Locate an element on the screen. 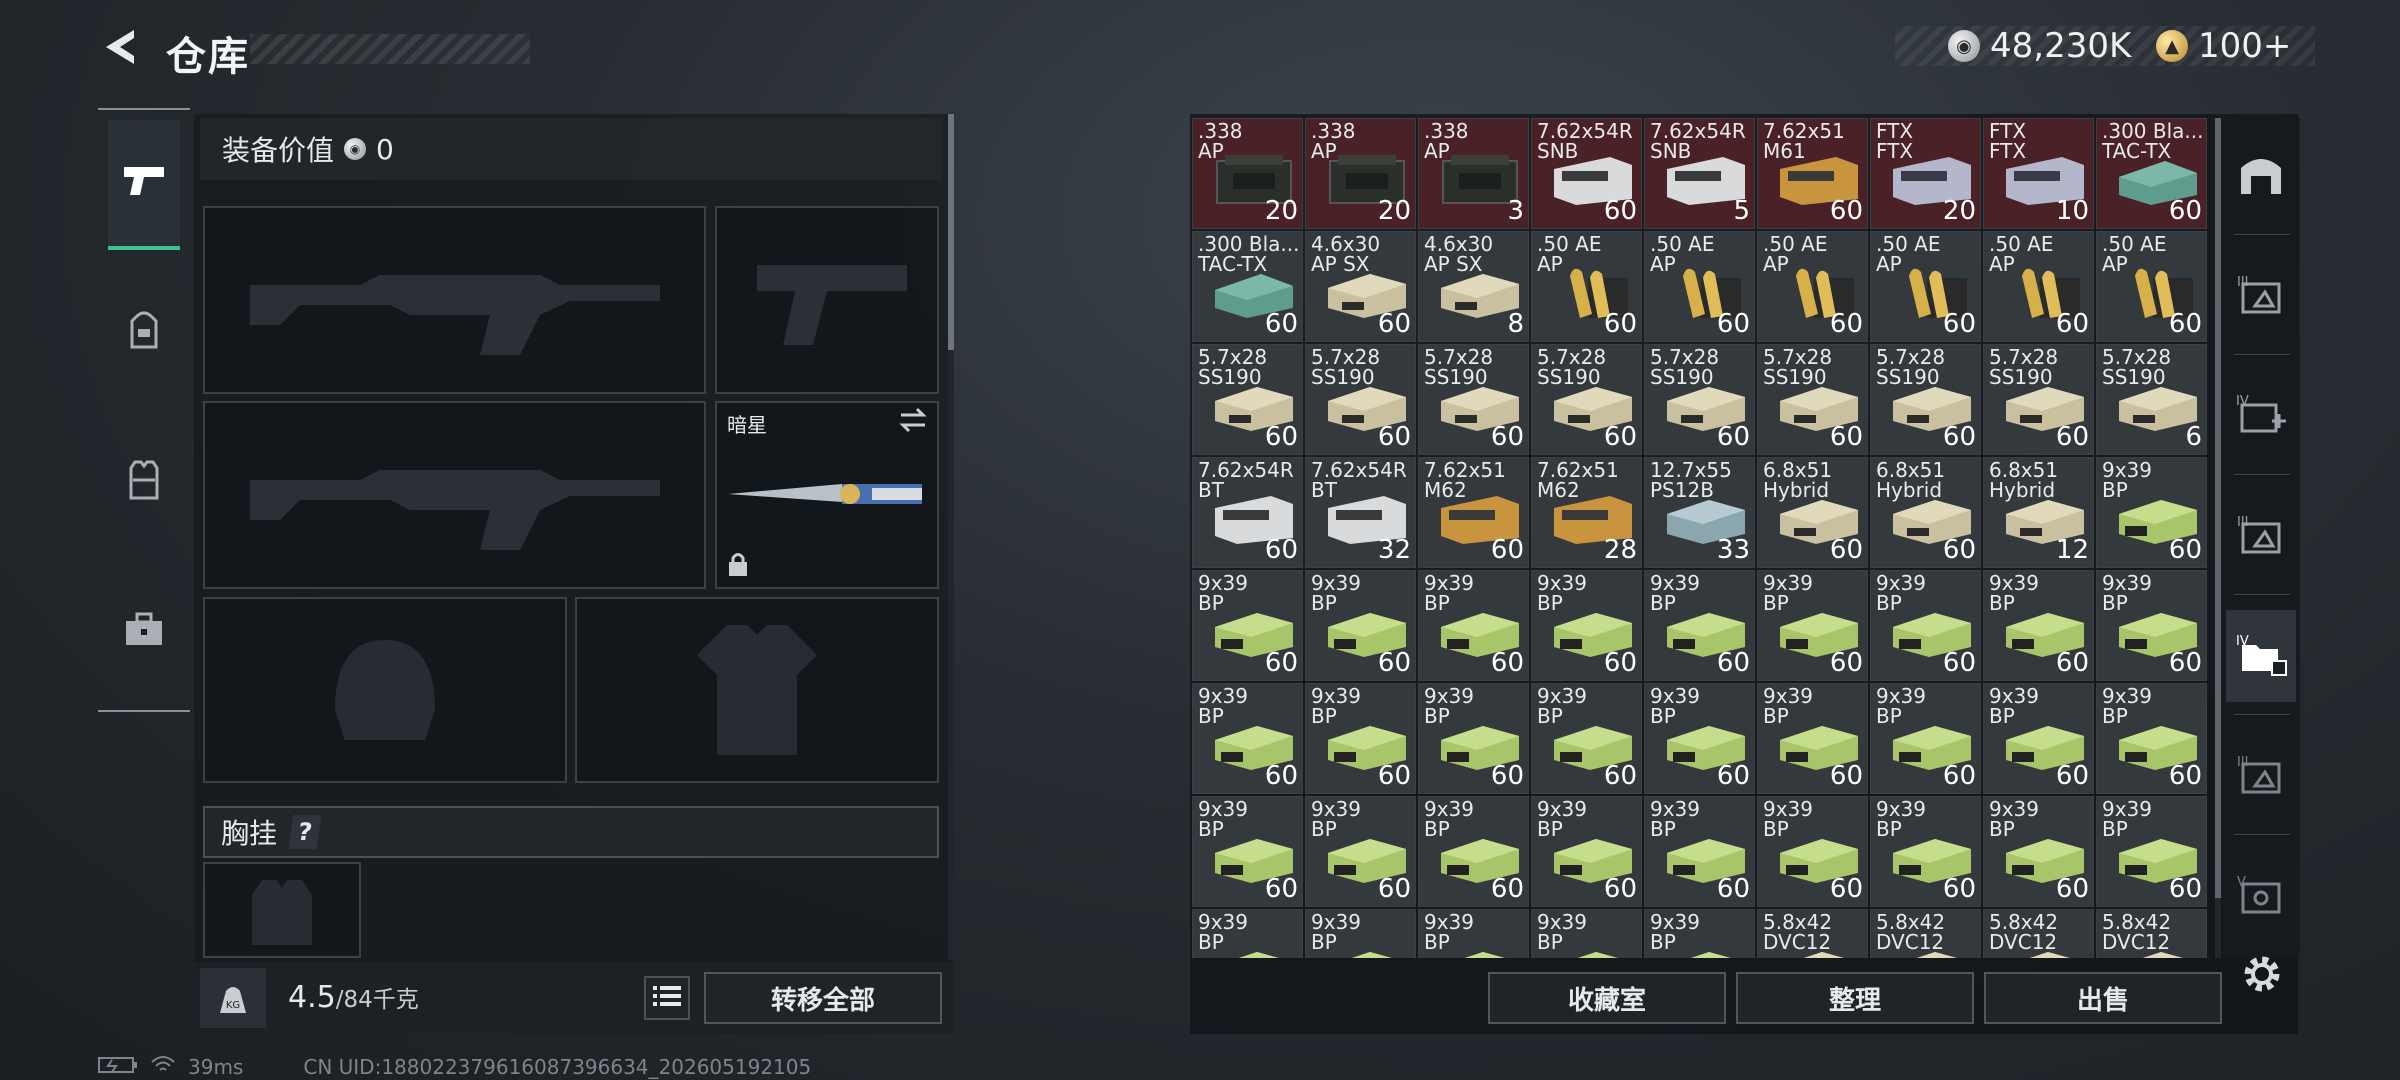 The width and height of the screenshot is (2400, 1080). stash-item: 7.62x54R BT 32 is located at coordinates (1360, 512).